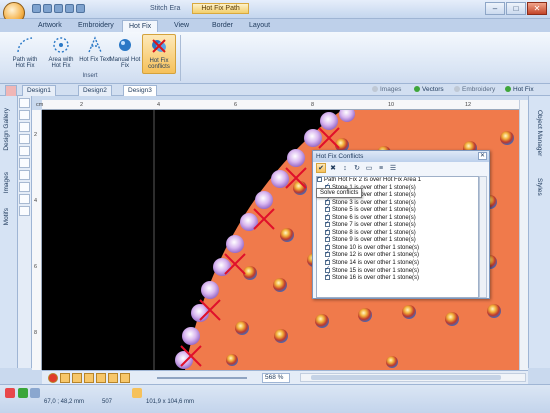  Describe the element at coordinates (397, 181) in the screenshot. I see `list-item: Path Hot Fix 2 is over Hot Fix Area 1` at that location.